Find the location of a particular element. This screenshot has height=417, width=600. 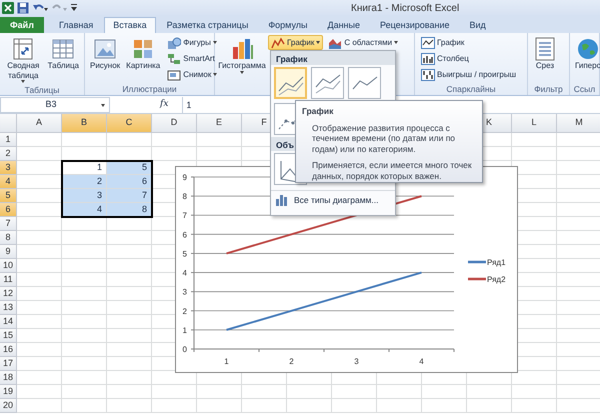

name-box: B3 is located at coordinates (55, 105).